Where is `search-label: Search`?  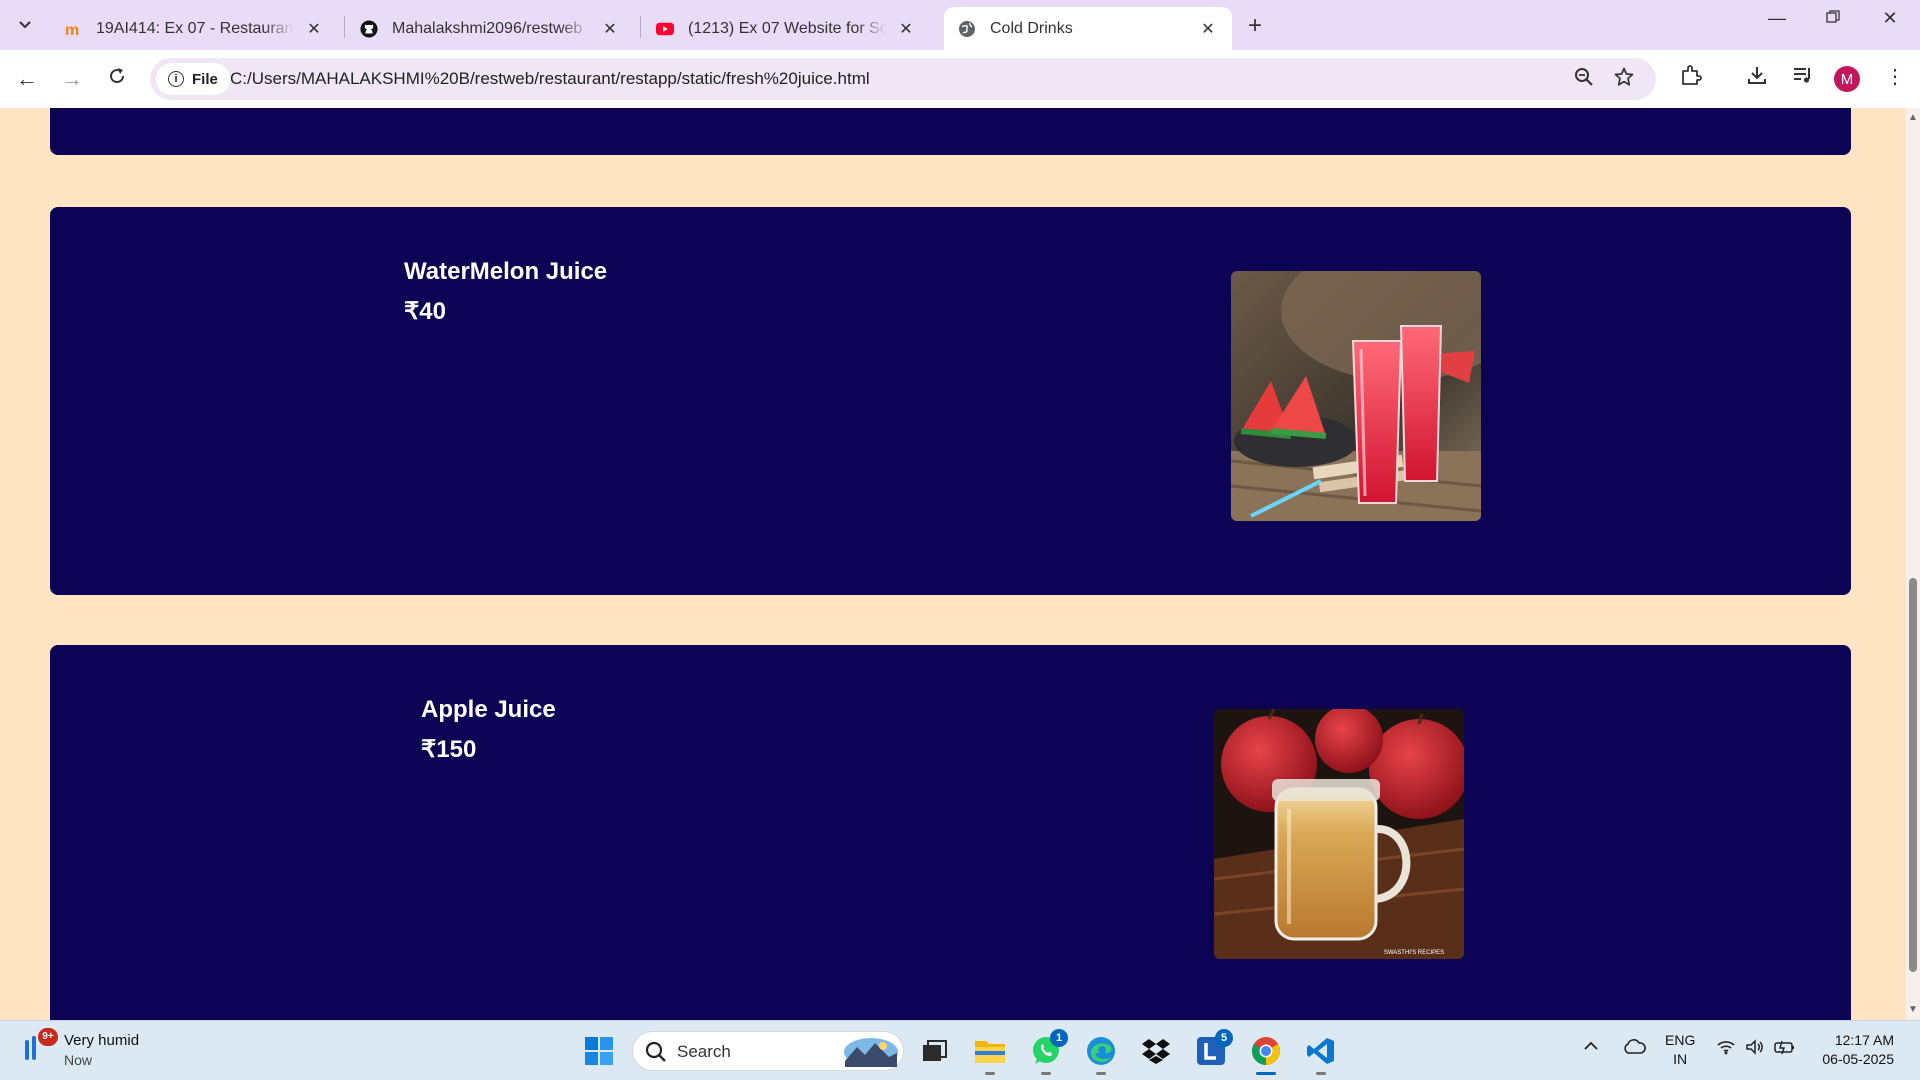 search-label: Search is located at coordinates (704, 1051).